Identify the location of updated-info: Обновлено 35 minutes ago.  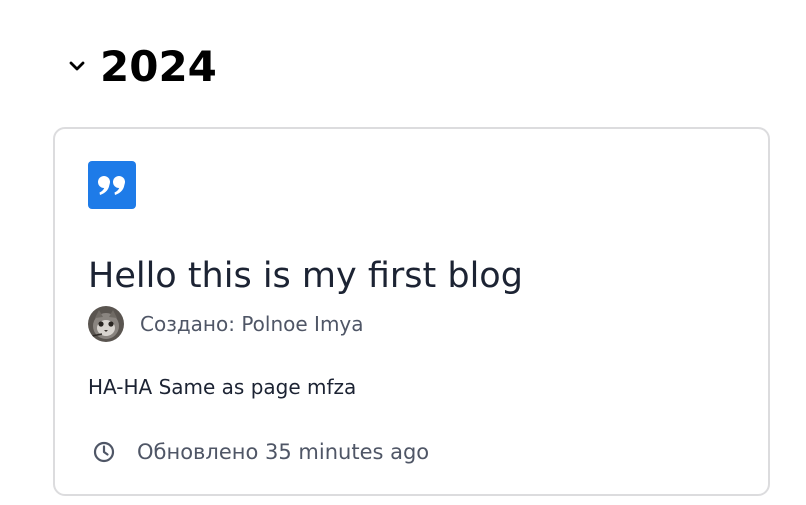
(260, 452).